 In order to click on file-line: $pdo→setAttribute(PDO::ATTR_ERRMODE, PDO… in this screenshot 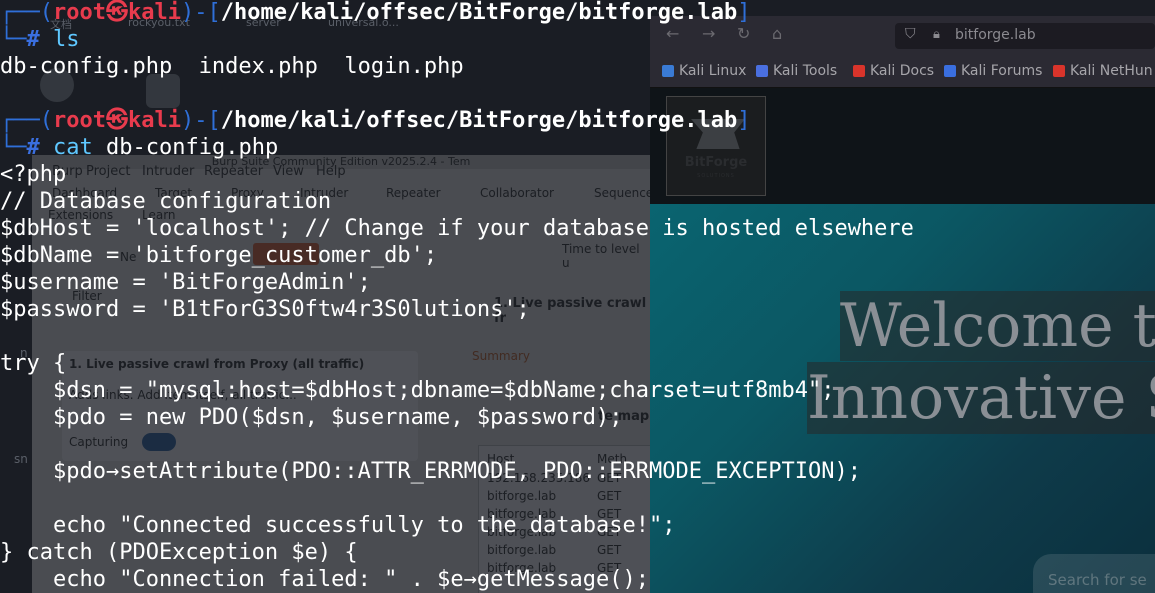, I will do `click(430, 471)`.